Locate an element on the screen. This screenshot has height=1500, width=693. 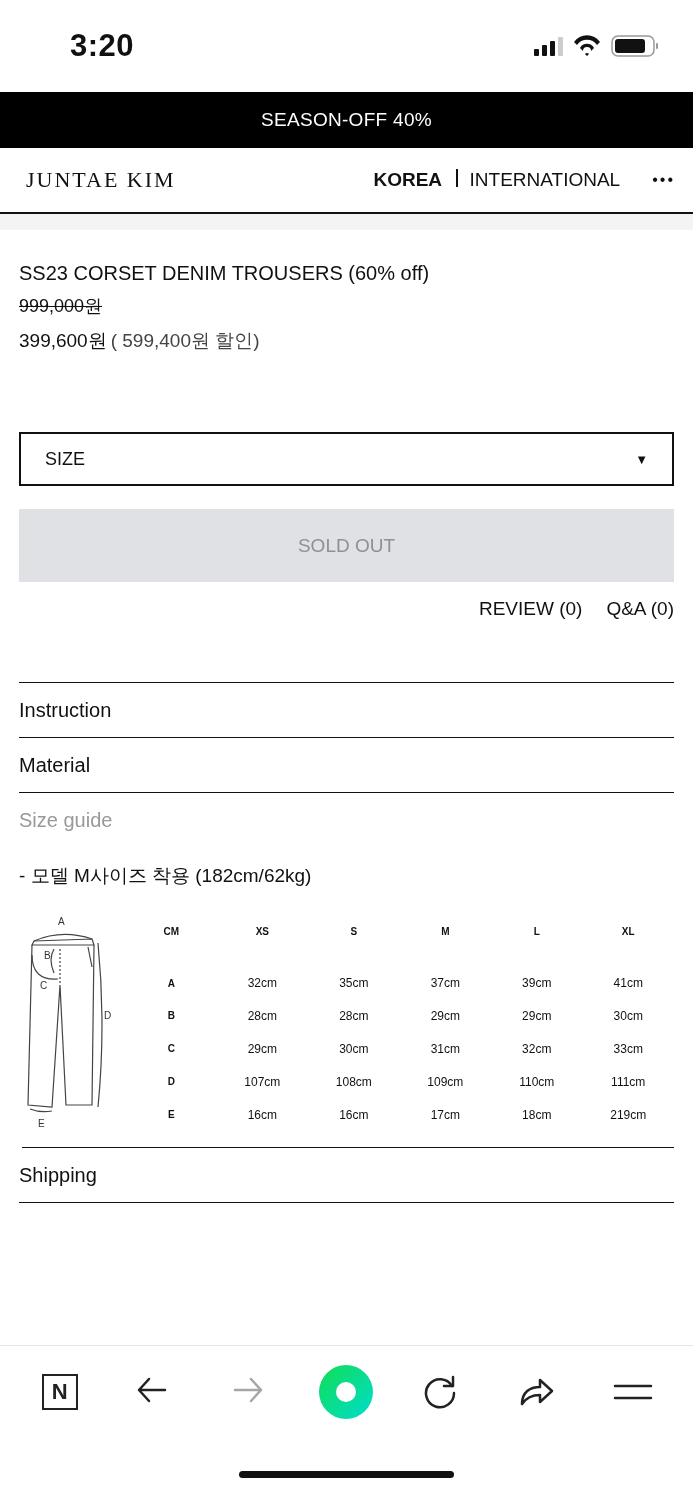
diagram-label: E is located at coordinates (41, 1123).